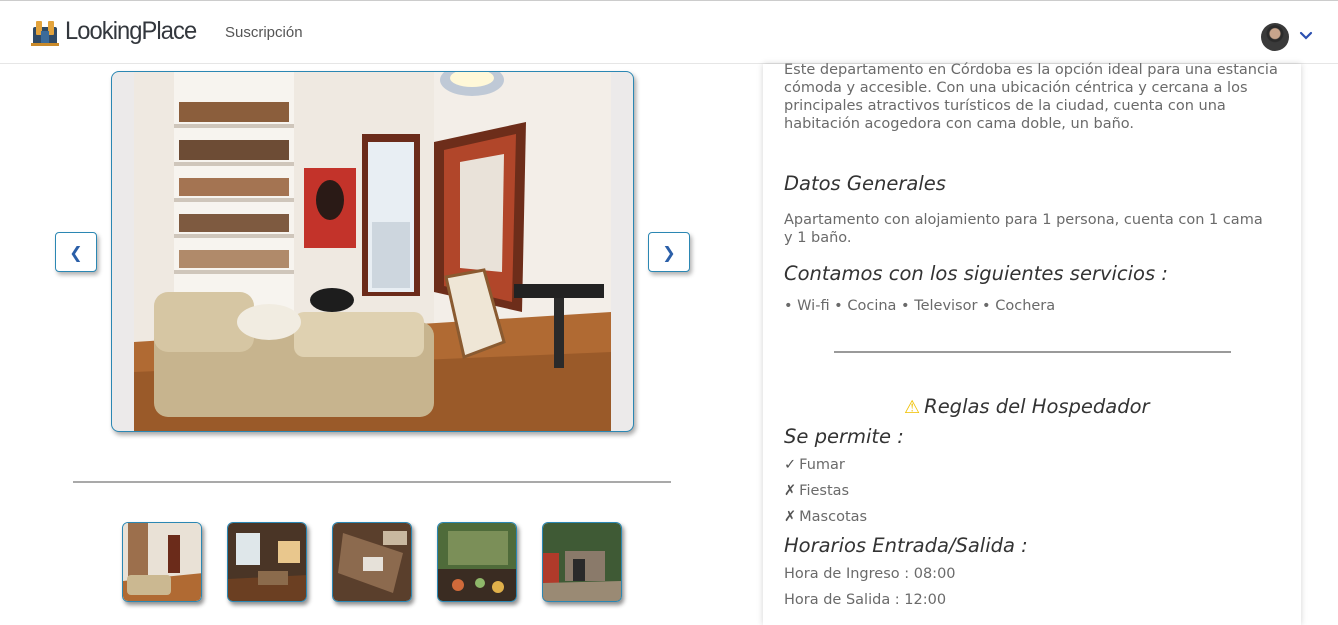  I want to click on rule-item-pets: ✗ Mascotas, so click(825, 517).